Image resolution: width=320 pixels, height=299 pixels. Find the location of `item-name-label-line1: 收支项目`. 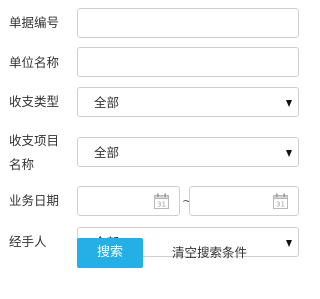

item-name-label-line1: 收支项目 is located at coordinates (34, 140).